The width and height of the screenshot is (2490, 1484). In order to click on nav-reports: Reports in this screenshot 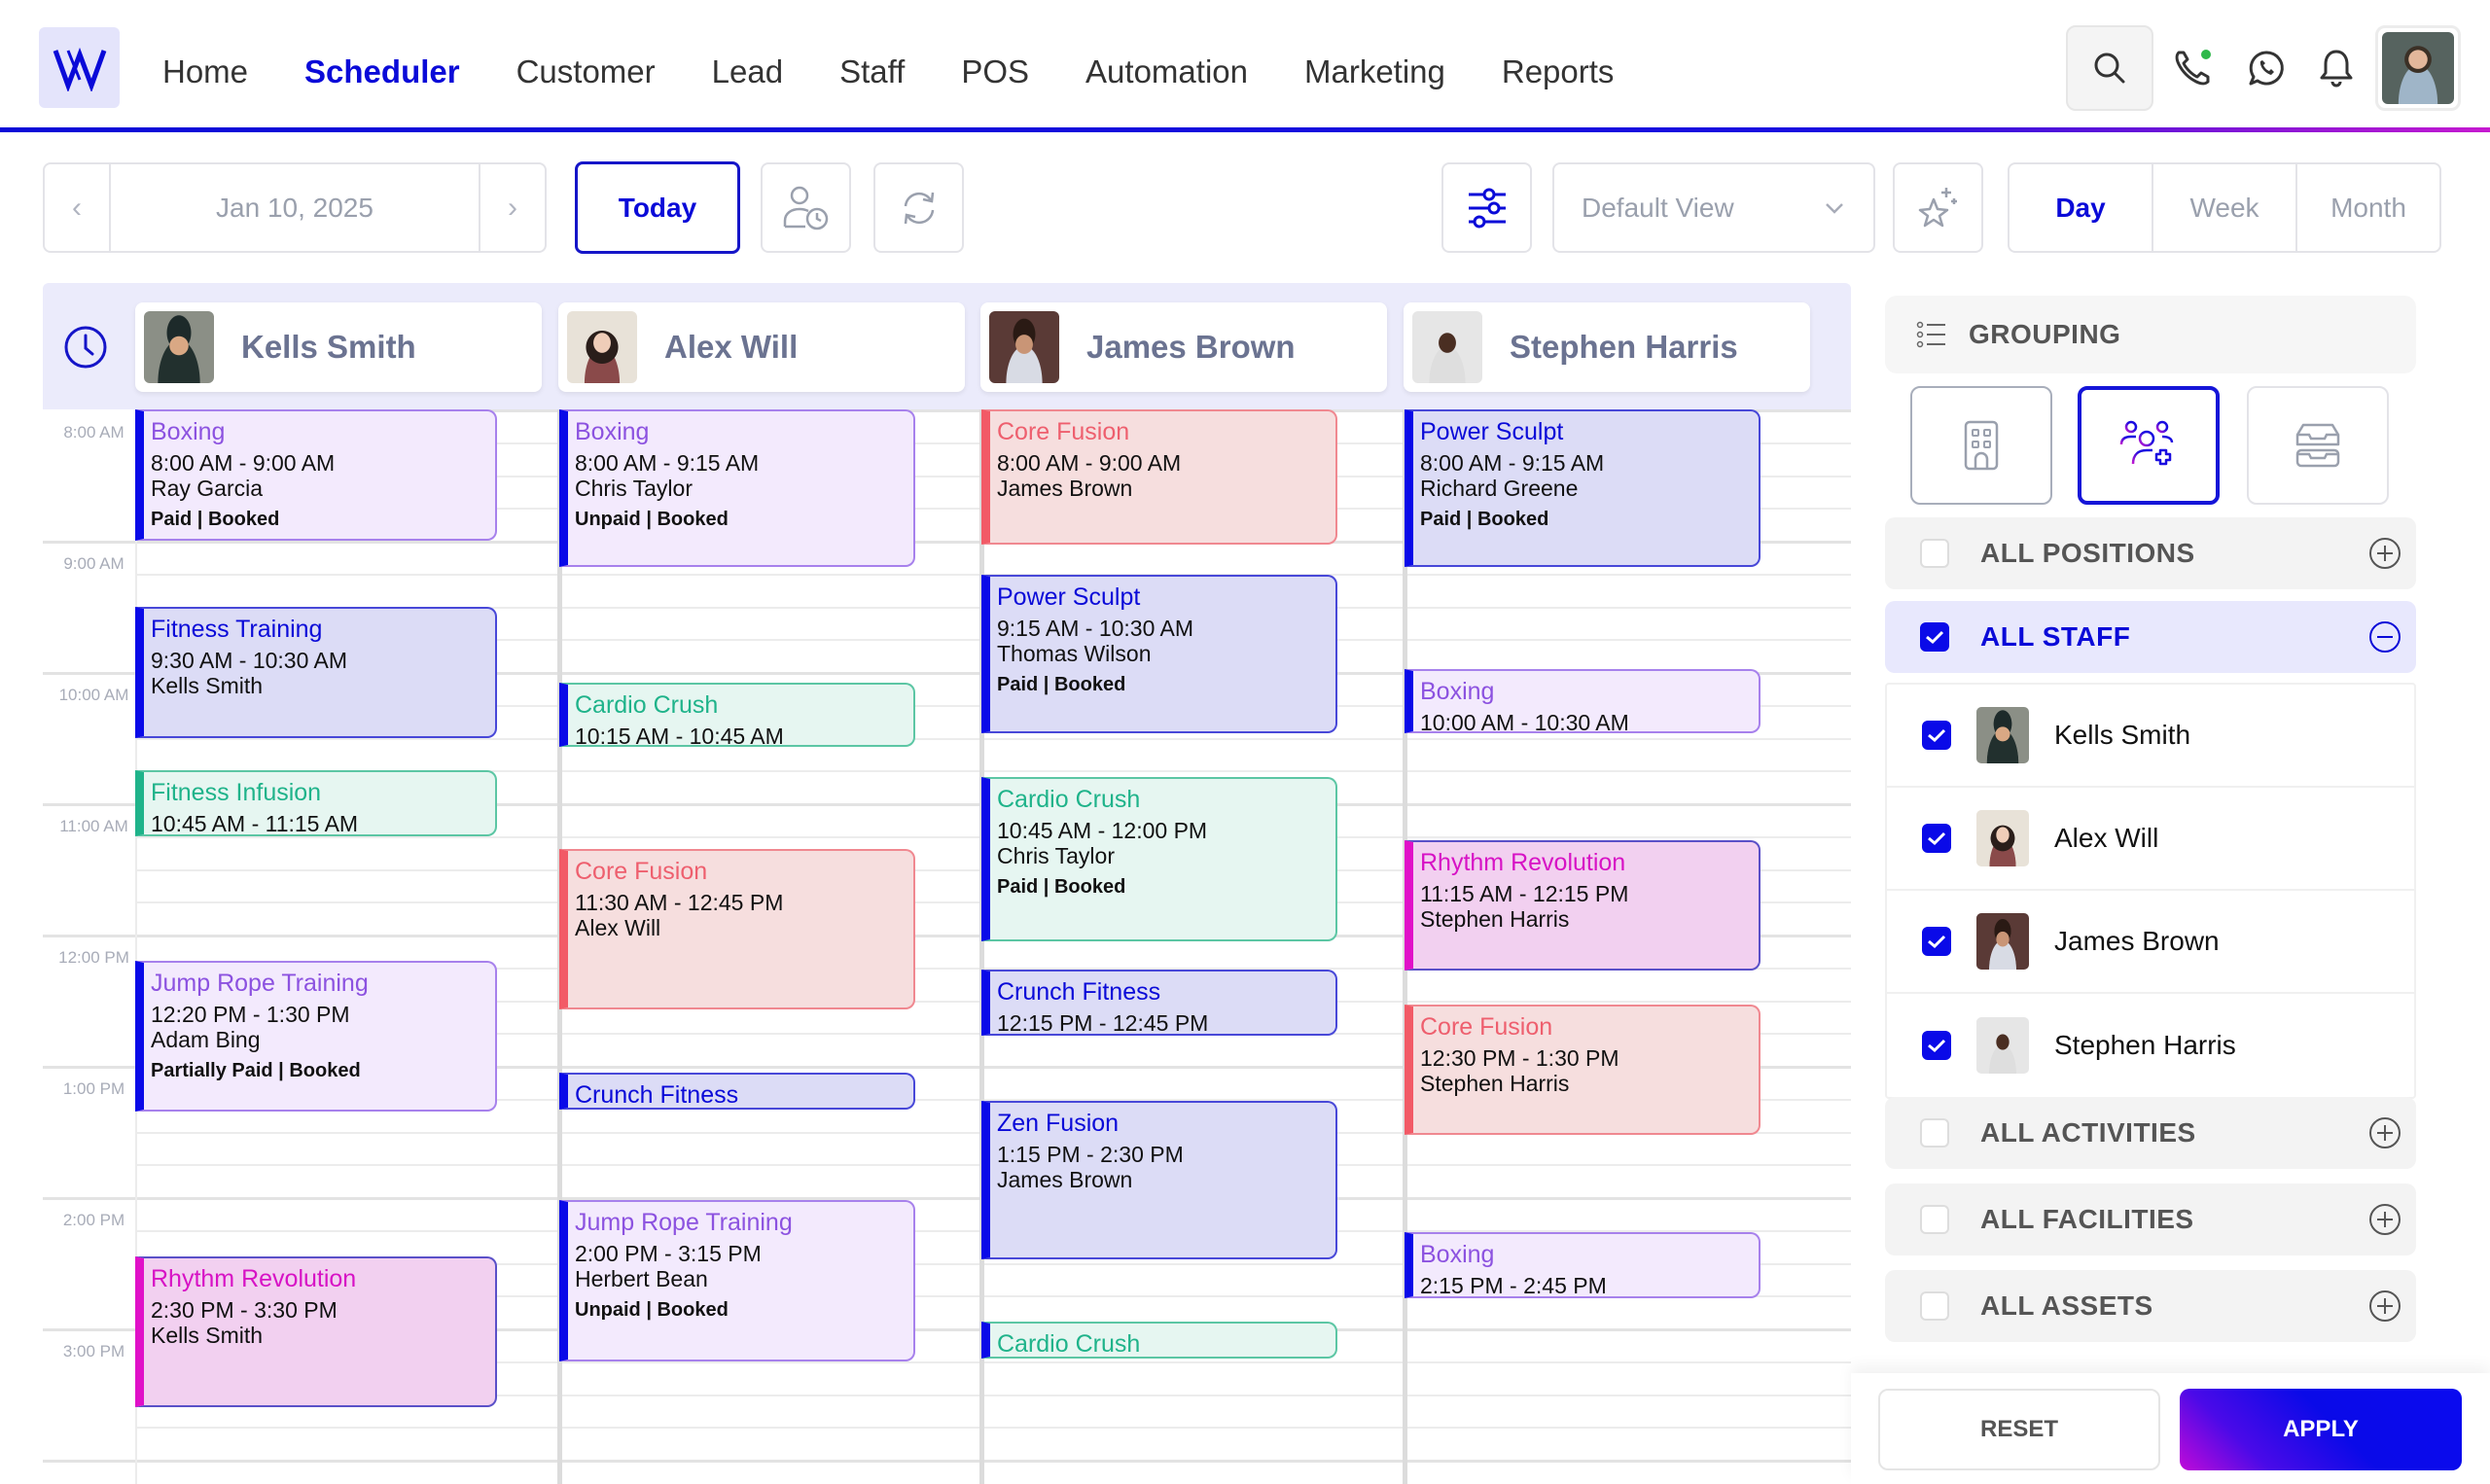, I will do `click(1558, 72)`.